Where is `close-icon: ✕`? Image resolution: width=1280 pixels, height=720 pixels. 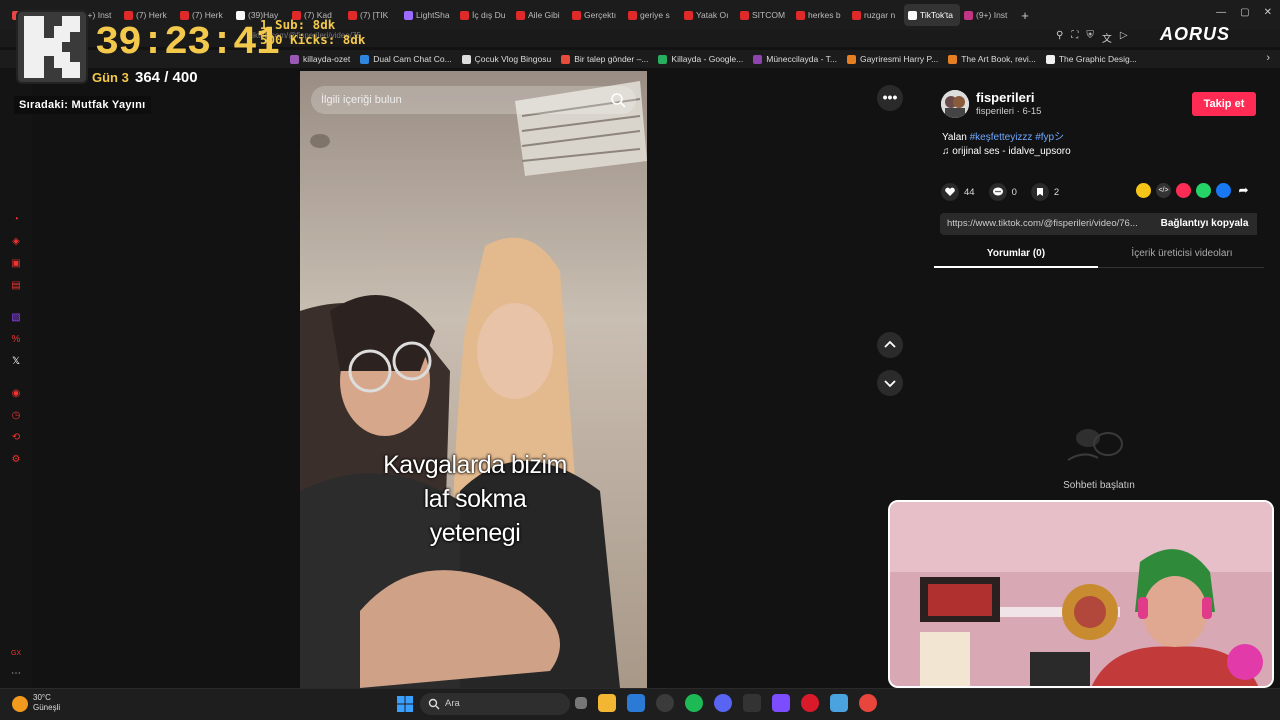 close-icon: ✕ is located at coordinates (1268, 12).